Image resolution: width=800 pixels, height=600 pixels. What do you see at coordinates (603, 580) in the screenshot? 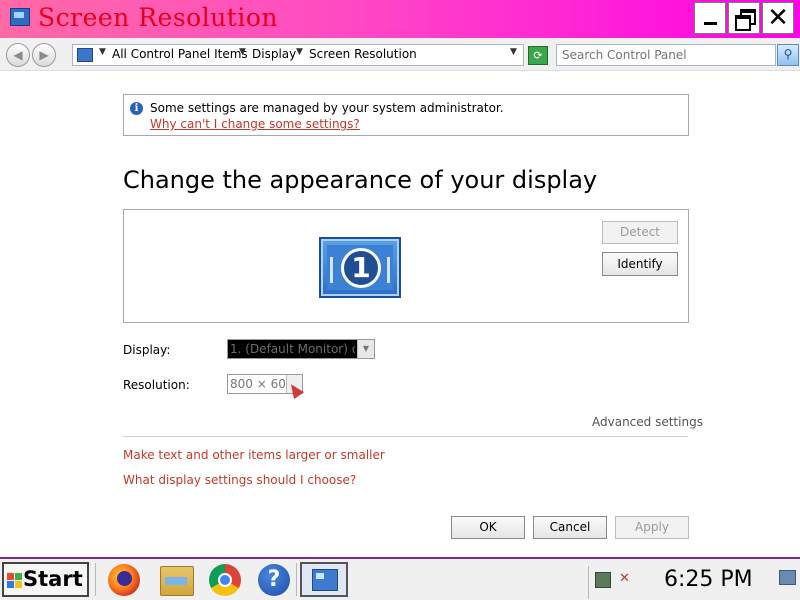
I see `network-icon` at bounding box center [603, 580].